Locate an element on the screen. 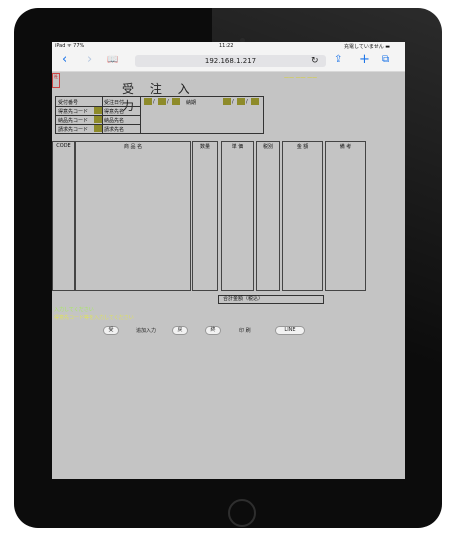  bookmarks-icon: 📖 is located at coordinates (112, 60).